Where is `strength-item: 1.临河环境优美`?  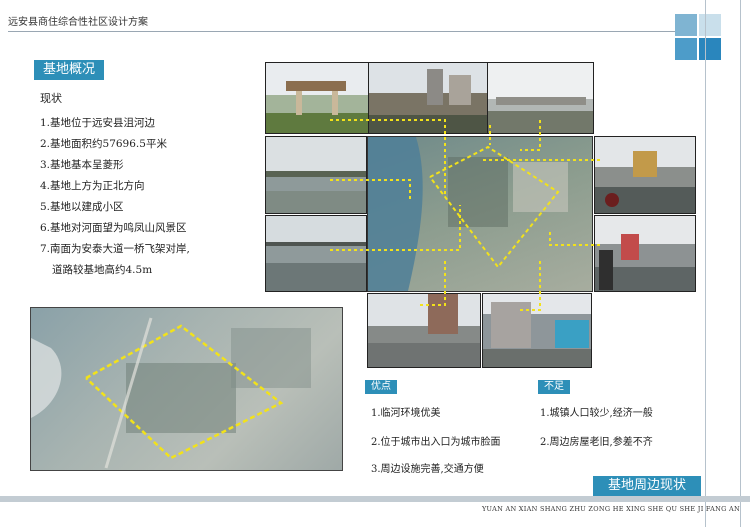 strength-item: 1.临河环境优美 is located at coordinates (406, 413).